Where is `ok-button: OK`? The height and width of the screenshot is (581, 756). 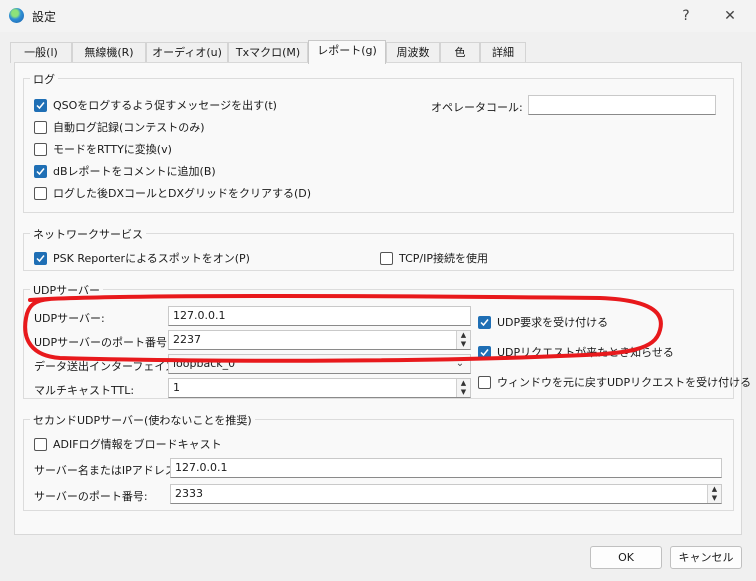 ok-button: OK is located at coordinates (626, 557).